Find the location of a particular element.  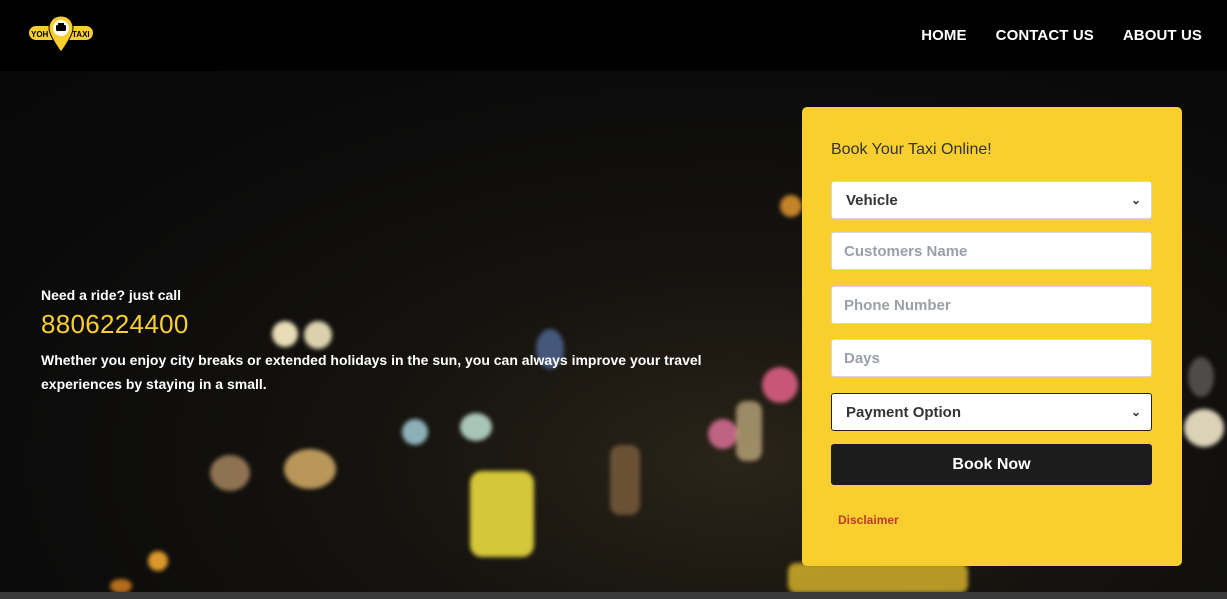

navbar: YOH TAXI HOME CONTACT US ABOUT US is located at coordinates (613, 35).